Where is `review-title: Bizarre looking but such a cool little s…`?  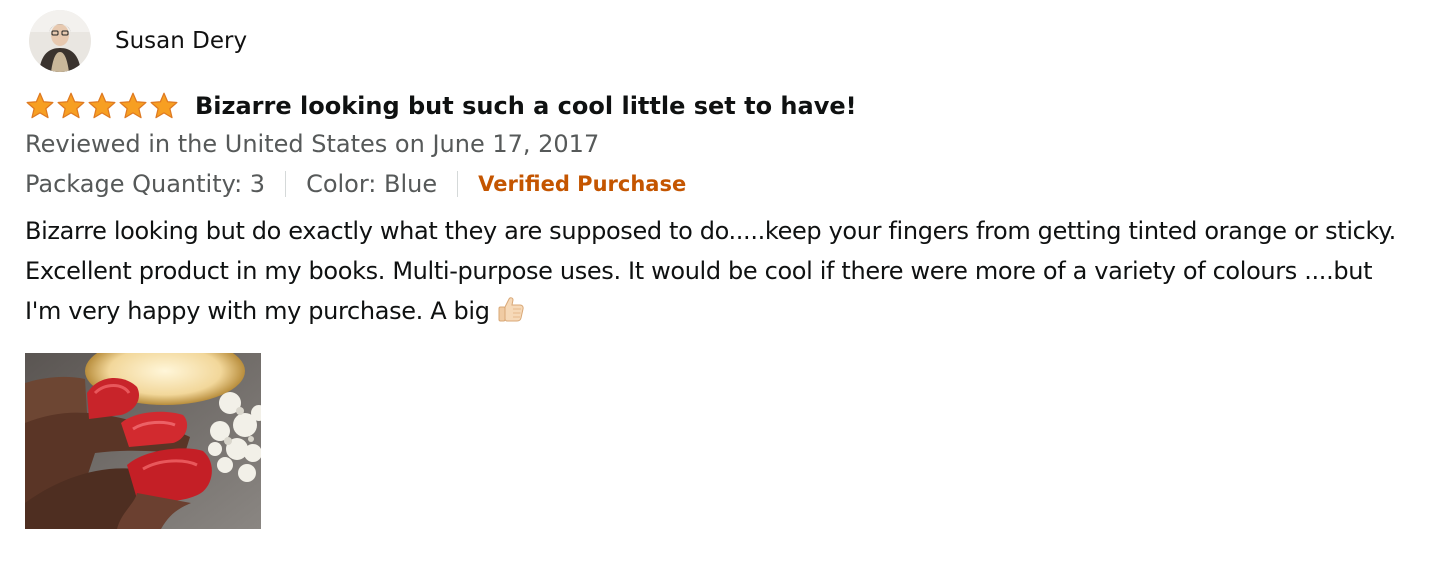 review-title: Bizarre looking but such a cool little s… is located at coordinates (526, 106).